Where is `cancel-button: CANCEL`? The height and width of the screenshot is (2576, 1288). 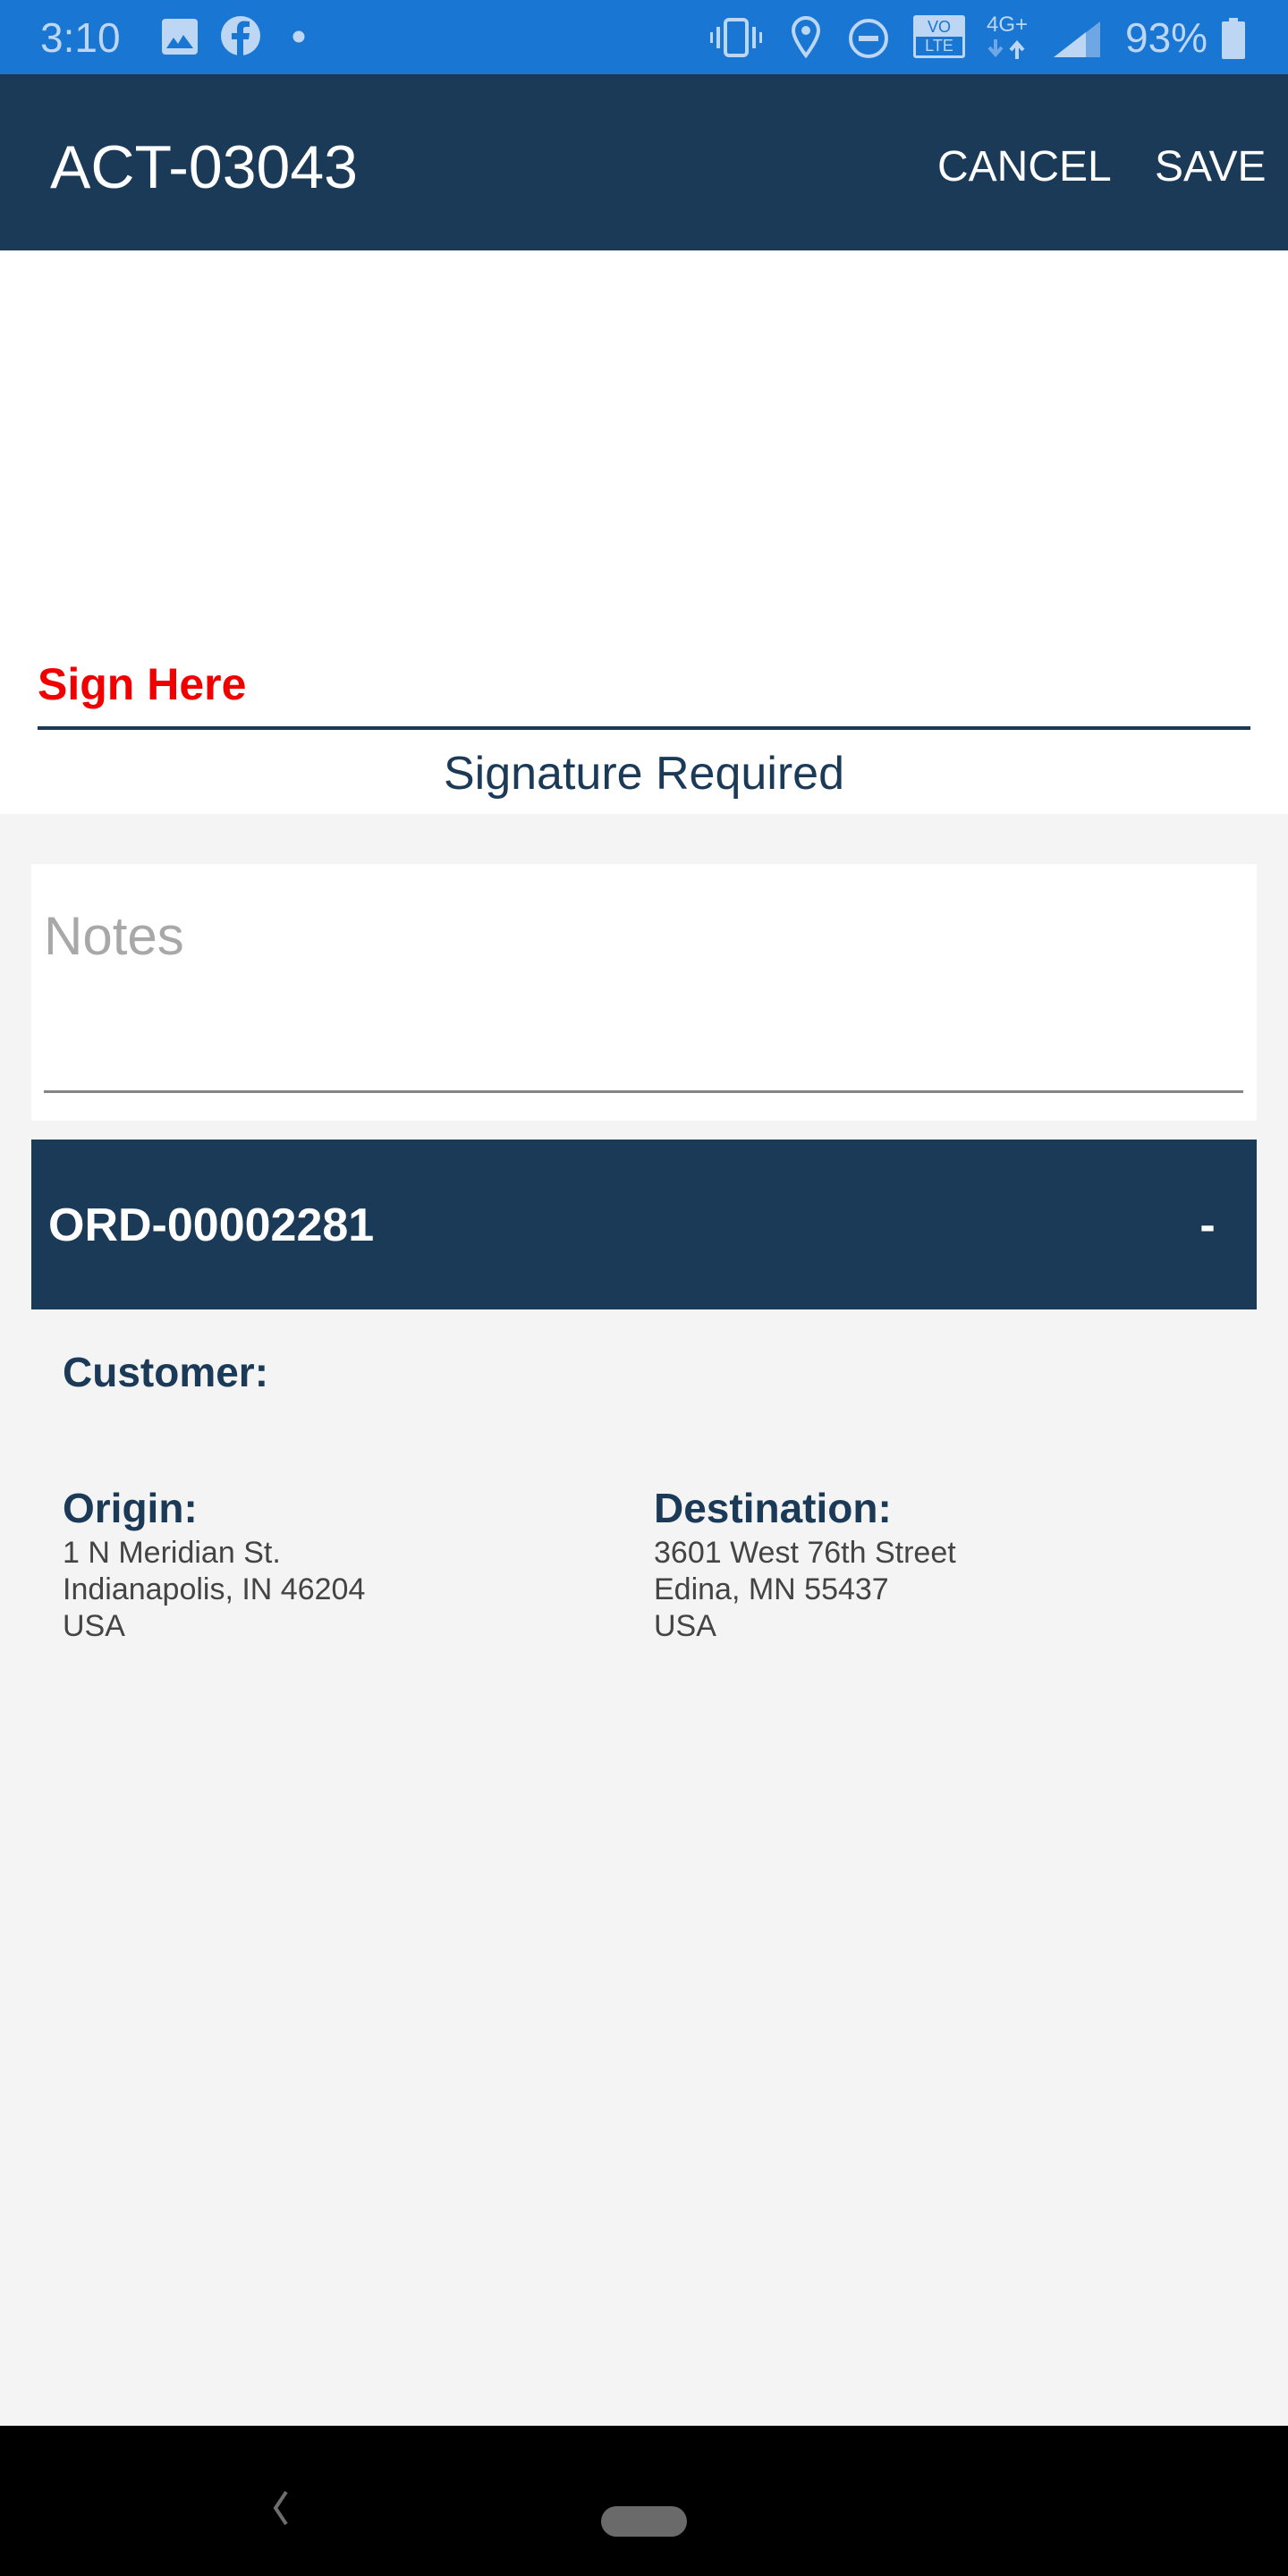
cancel-button: CANCEL is located at coordinates (1024, 167).